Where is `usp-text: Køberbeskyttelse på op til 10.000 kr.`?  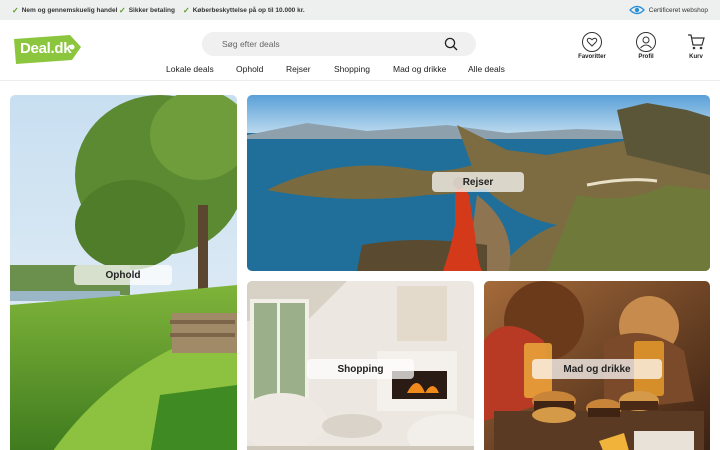
usp-text: Køberbeskyttelse på op til 10.000 kr. is located at coordinates (248, 10).